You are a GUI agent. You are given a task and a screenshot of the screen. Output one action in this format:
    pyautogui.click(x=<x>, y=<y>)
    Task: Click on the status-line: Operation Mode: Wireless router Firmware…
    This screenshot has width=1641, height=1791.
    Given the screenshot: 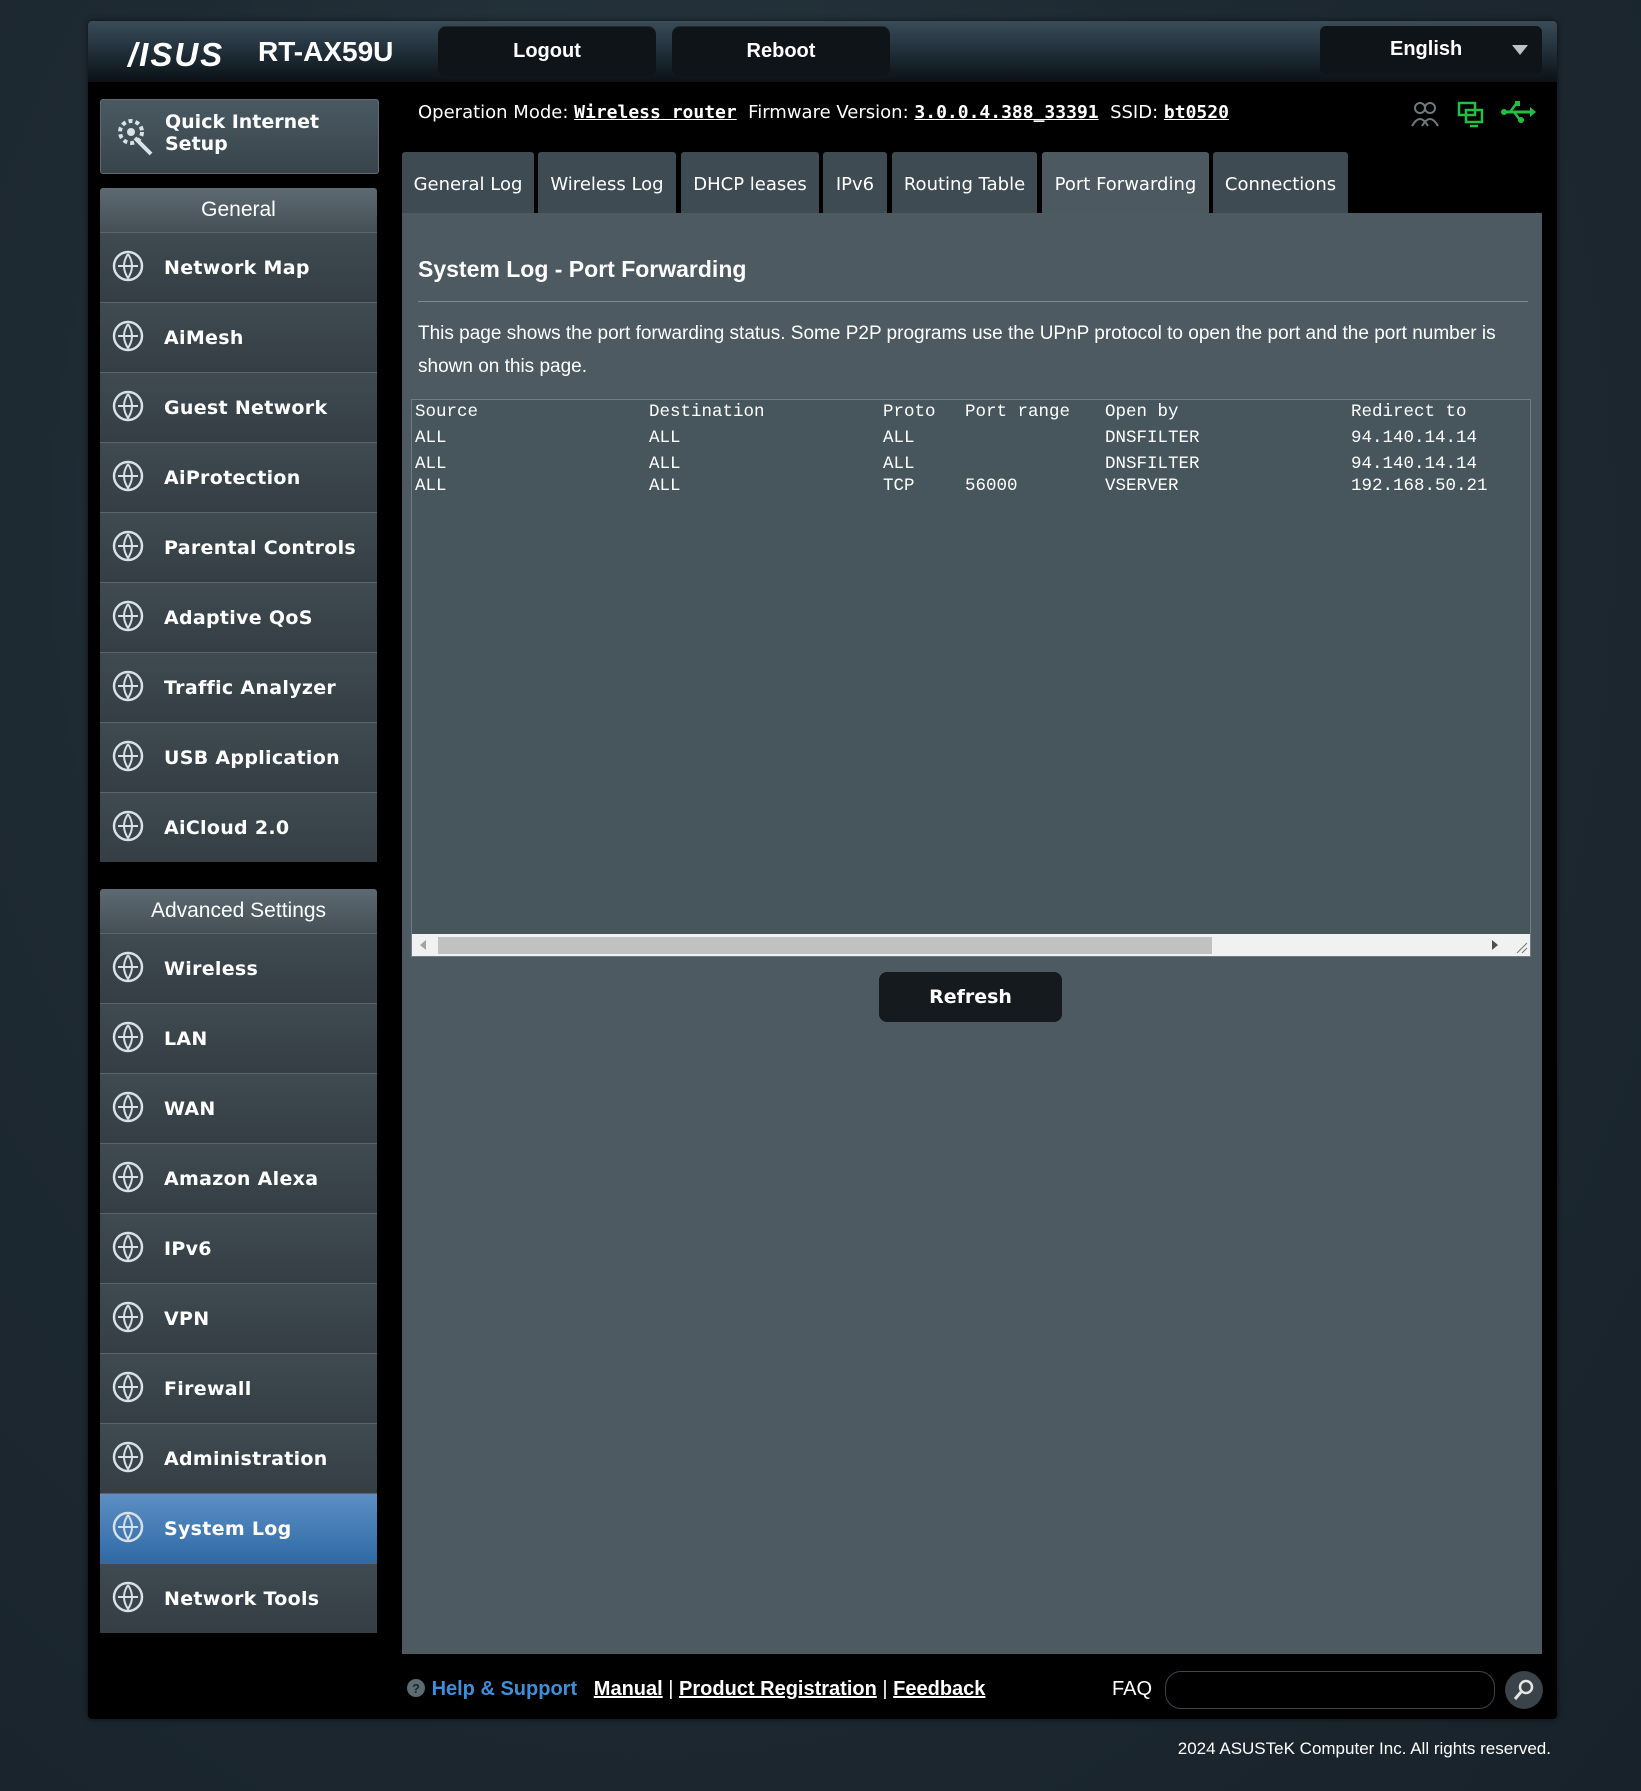 What is the action you would take?
    pyautogui.click(x=823, y=112)
    